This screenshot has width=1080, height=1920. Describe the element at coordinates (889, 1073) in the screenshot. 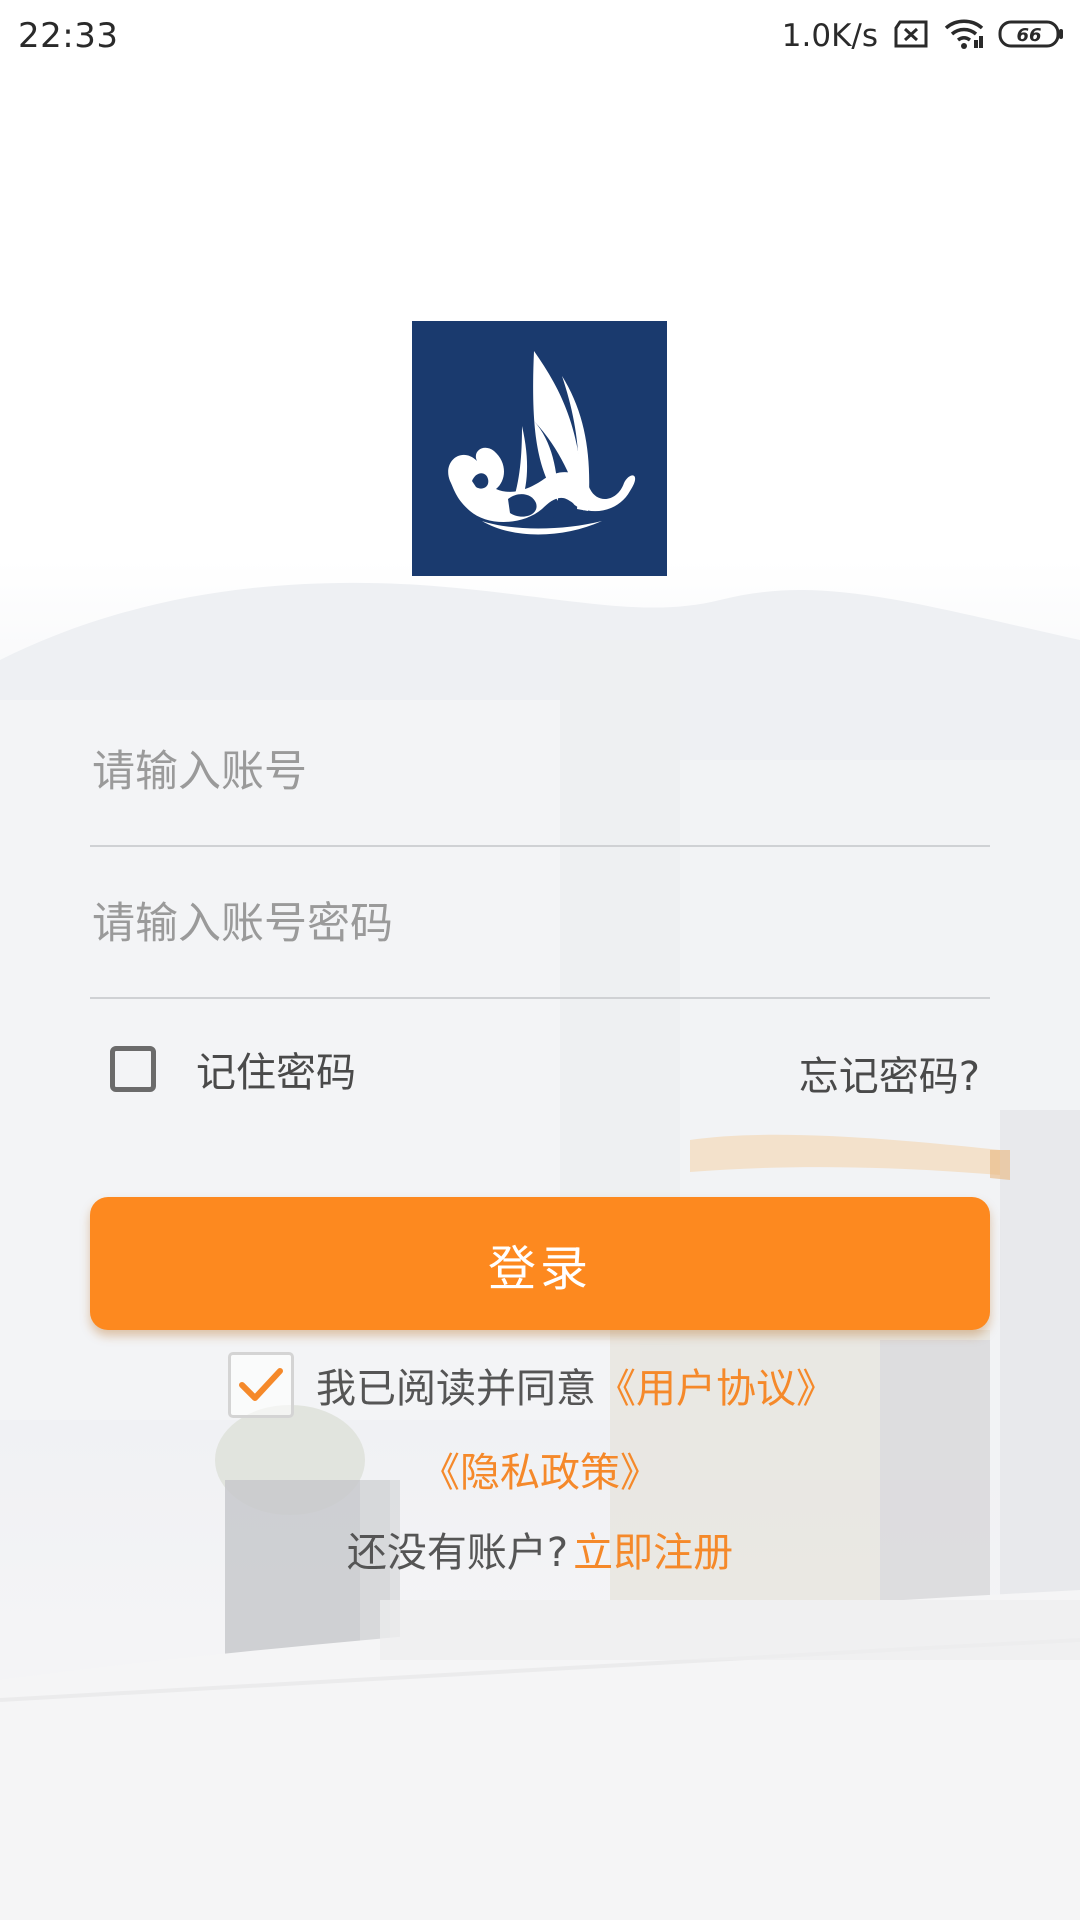

I see `forgot-password-link: 忘记密码?` at that location.